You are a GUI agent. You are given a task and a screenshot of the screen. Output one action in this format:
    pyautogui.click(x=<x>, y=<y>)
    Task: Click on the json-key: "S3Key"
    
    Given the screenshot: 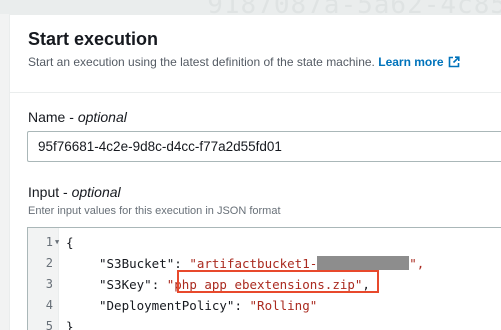 What is the action you would take?
    pyautogui.click(x=125, y=284)
    